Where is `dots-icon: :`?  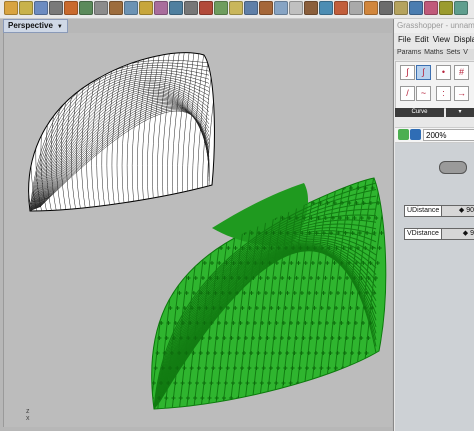 dots-icon: : is located at coordinates (443, 93).